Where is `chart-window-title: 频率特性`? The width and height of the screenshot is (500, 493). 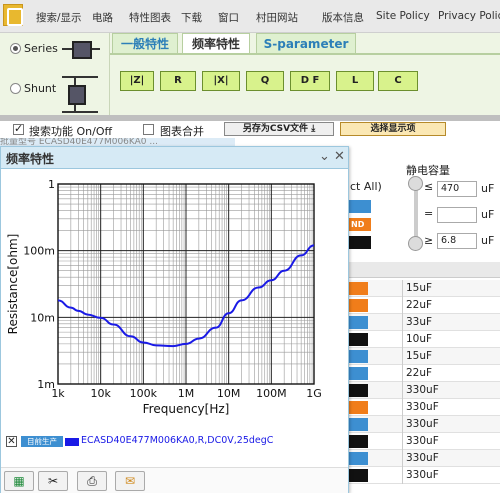 chart-window-title: 频率特性 is located at coordinates (30, 159).